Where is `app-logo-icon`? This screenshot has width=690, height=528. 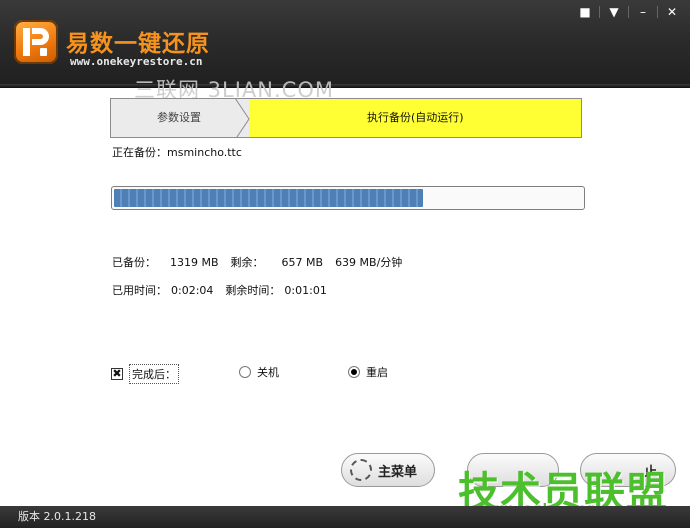
app-logo-icon is located at coordinates (36, 42).